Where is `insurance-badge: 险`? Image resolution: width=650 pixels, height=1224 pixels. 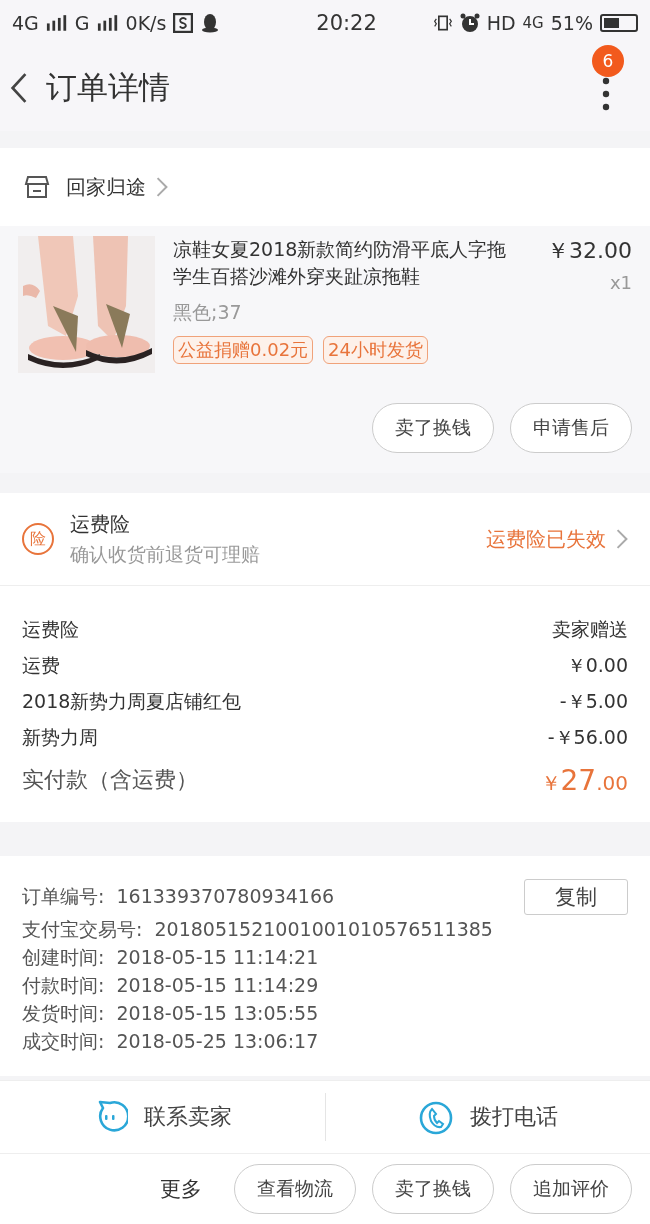
insurance-badge: 险 is located at coordinates (38, 539).